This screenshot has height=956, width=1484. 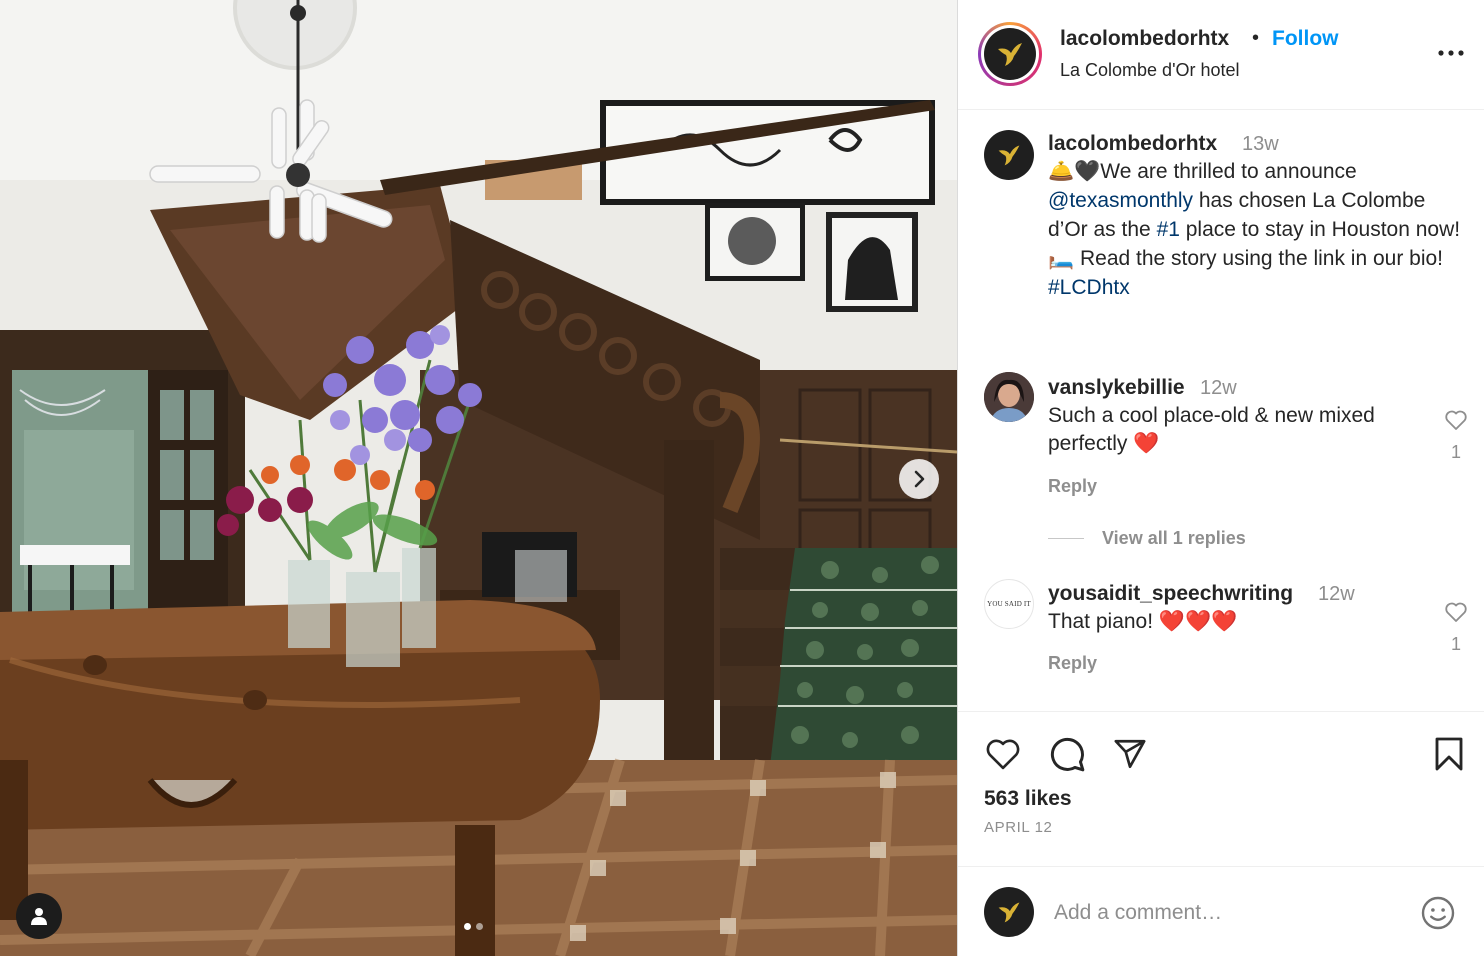 What do you see at coordinates (1089, 287) in the screenshot?
I see `hashtag-link: #LCDhtx` at bounding box center [1089, 287].